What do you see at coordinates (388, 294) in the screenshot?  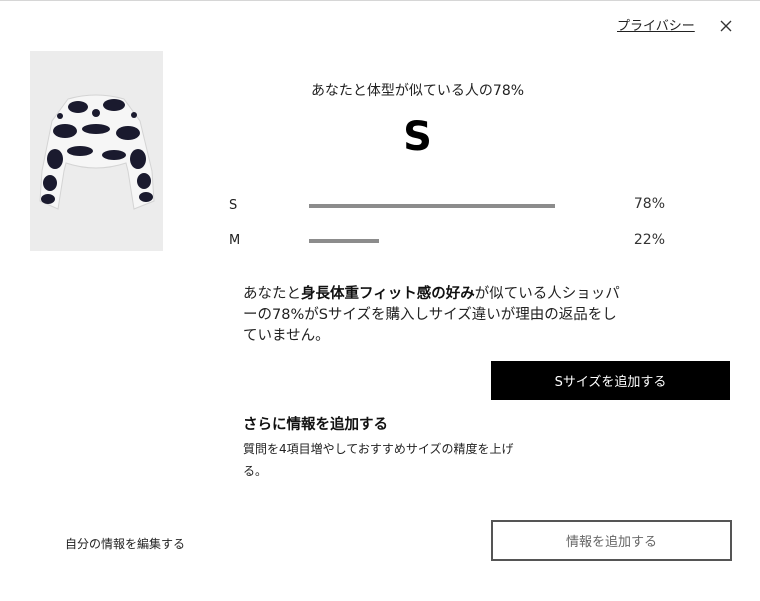 I see `description-bold: 身長体重フィット感の好み` at bounding box center [388, 294].